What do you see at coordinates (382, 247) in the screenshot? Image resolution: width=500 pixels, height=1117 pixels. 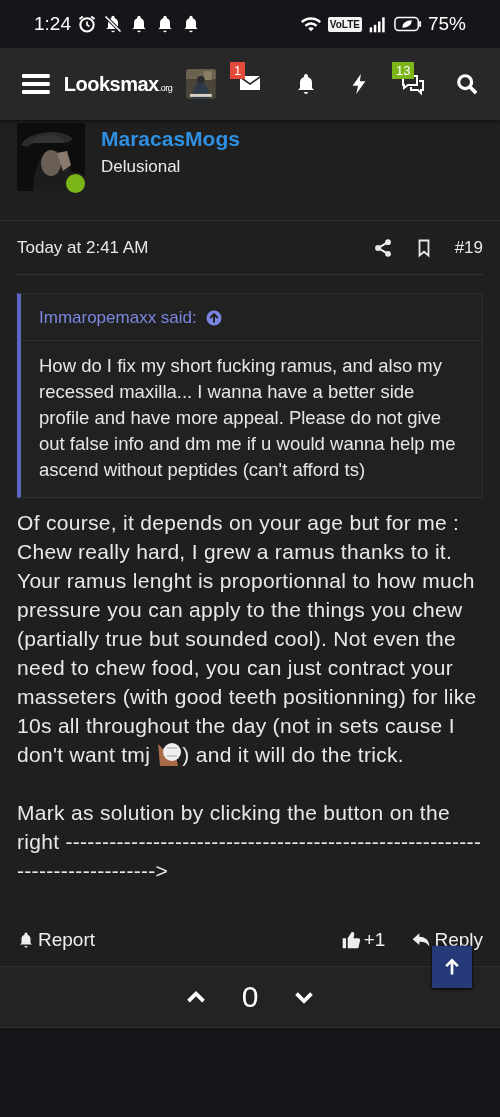 I see `share-icon` at bounding box center [382, 247].